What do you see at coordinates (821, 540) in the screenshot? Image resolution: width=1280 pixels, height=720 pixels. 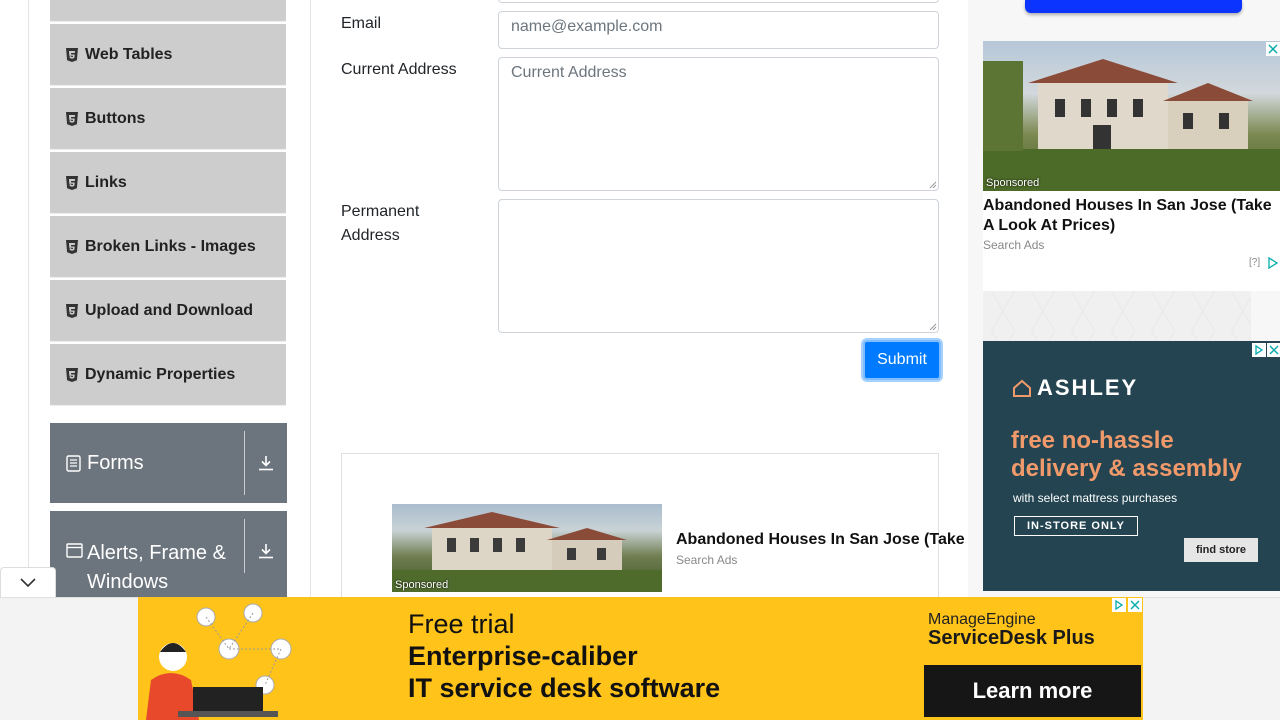 I see `inline-ad-title: Abandoned Houses In San Jose (Take` at bounding box center [821, 540].